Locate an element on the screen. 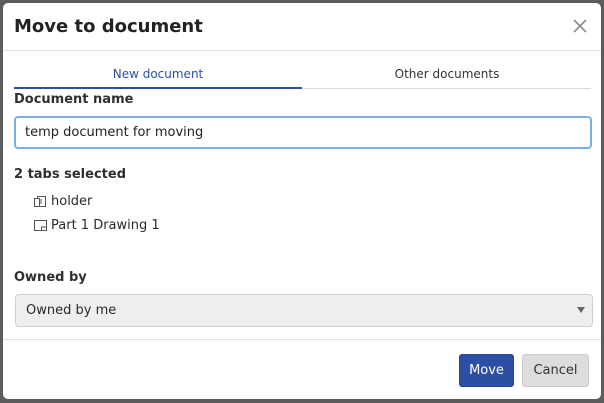  owned-by-label: Owned by is located at coordinates (50, 277).